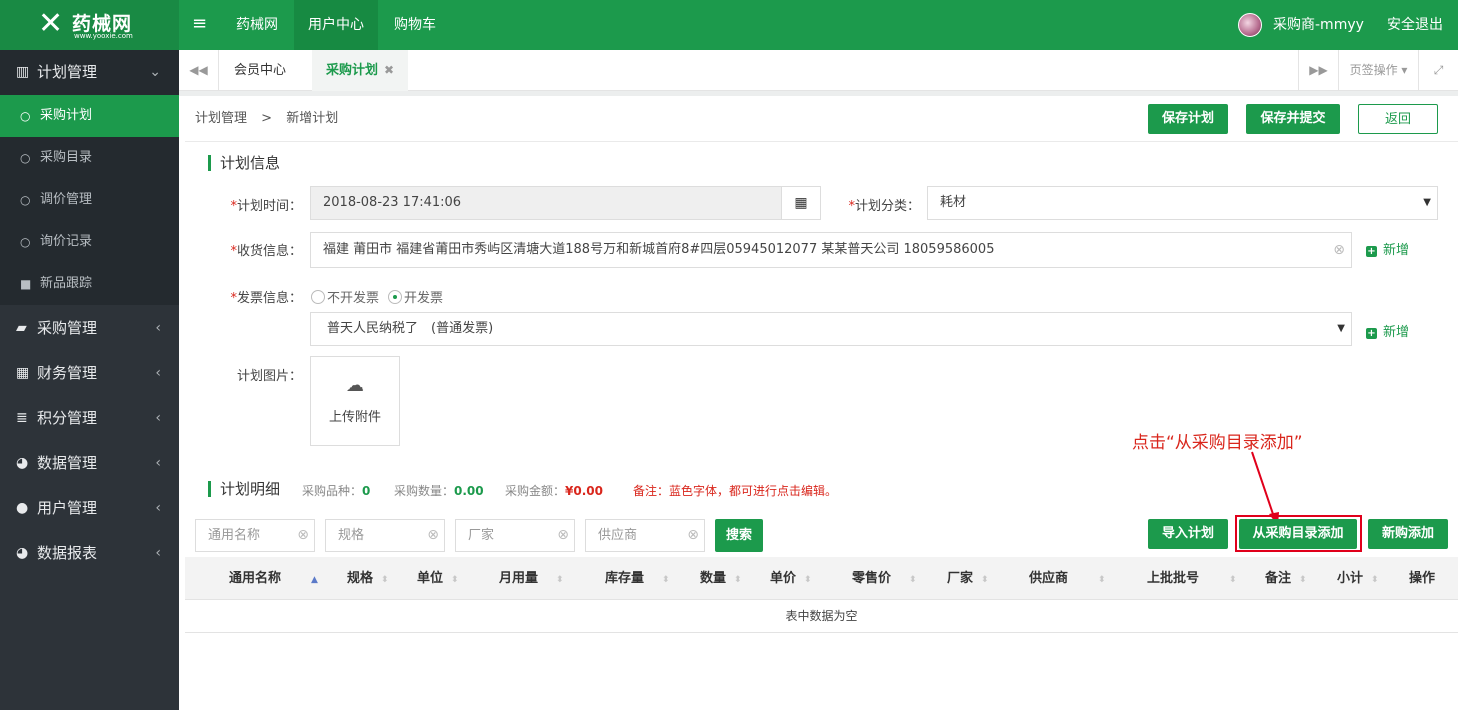 The image size is (1458, 710). I want to click on save-submit-button: 保存并提交, so click(1293, 119).